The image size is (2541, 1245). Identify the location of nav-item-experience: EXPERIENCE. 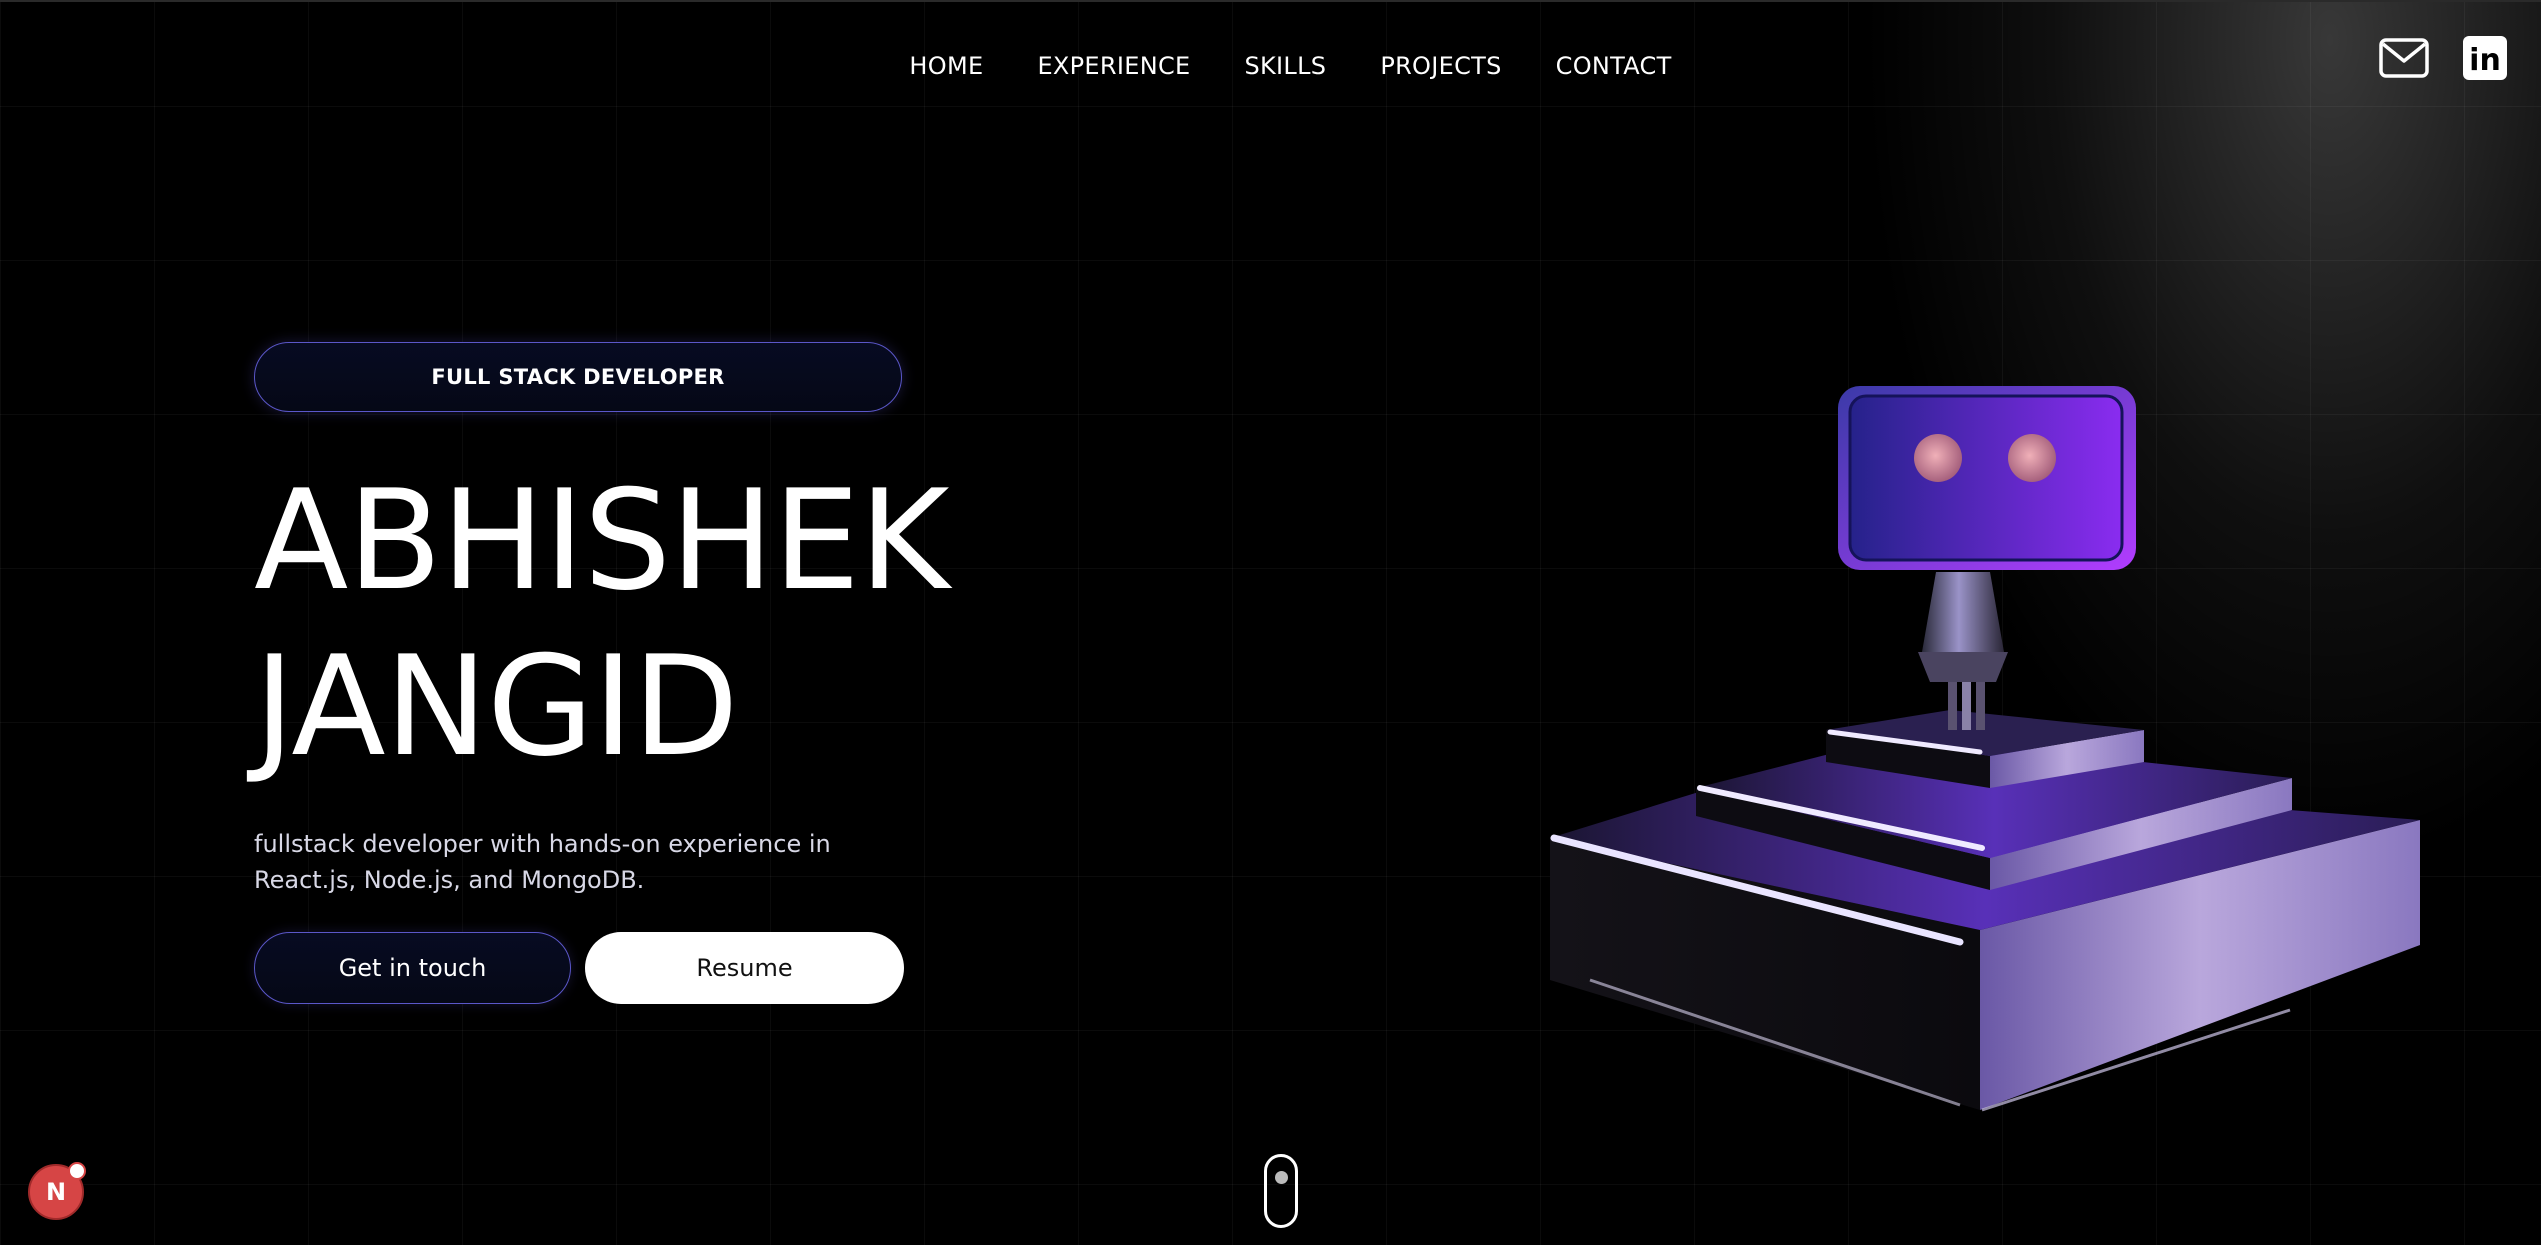
(1113, 66).